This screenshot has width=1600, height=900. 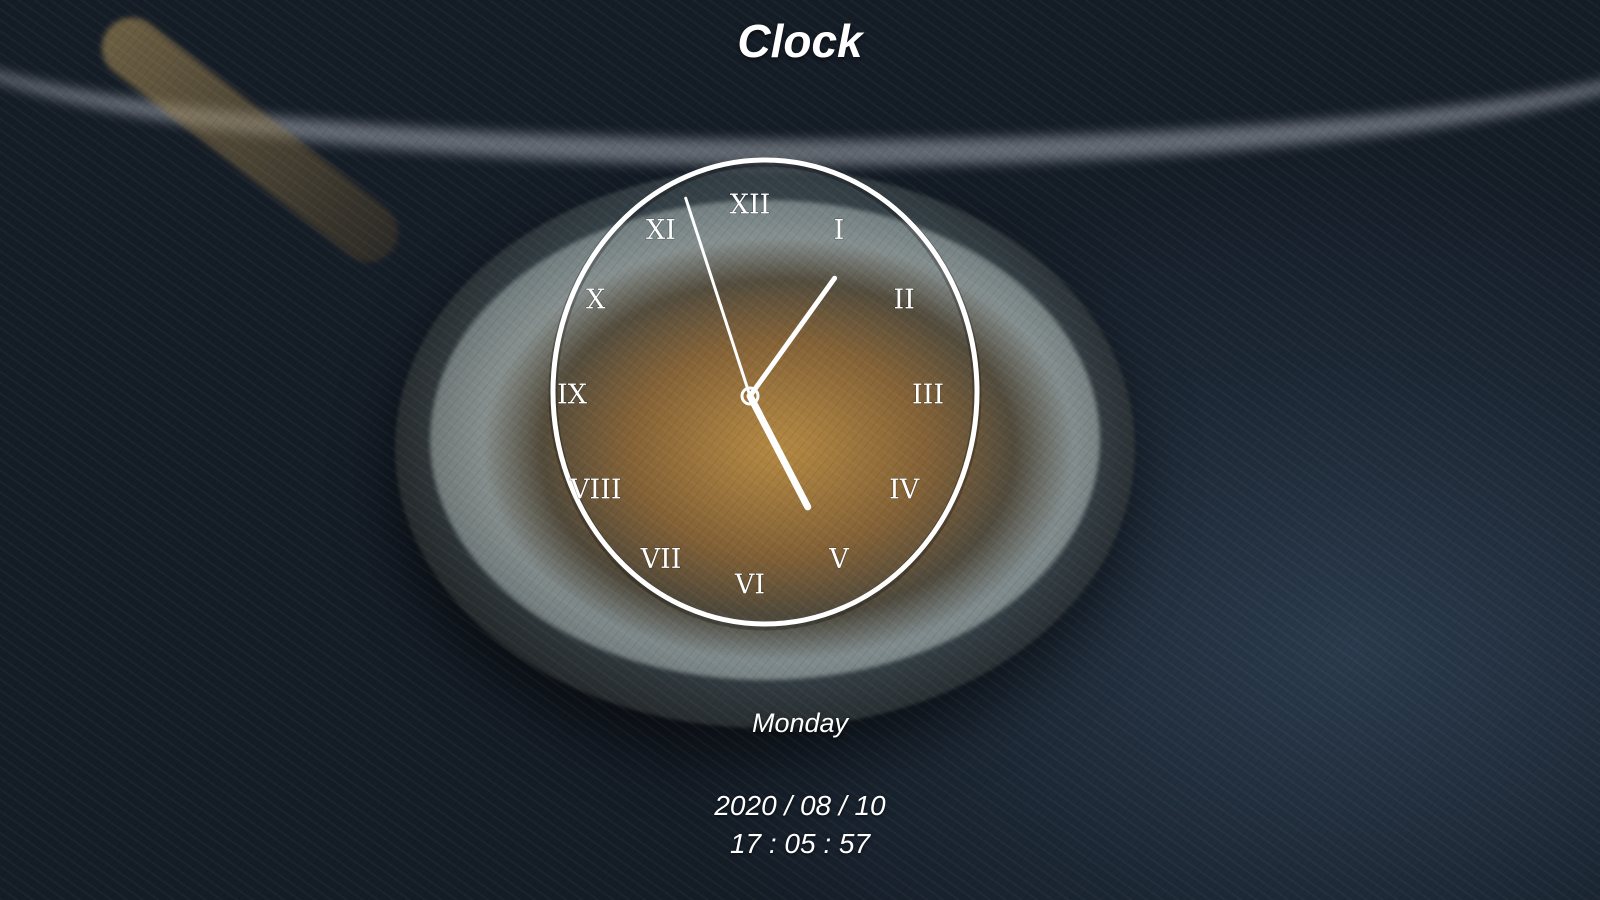 What do you see at coordinates (904, 490) in the screenshot?
I see `clock-numeral-iv: IV` at bounding box center [904, 490].